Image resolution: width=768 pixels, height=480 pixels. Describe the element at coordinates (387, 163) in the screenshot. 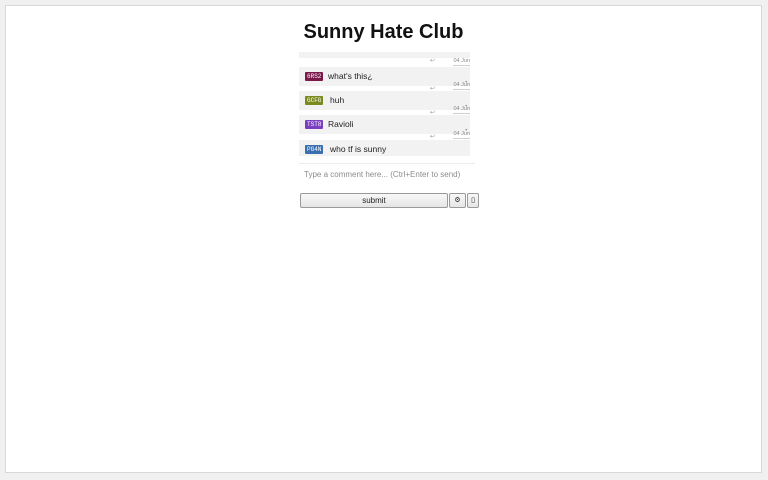

I see `divider` at that location.